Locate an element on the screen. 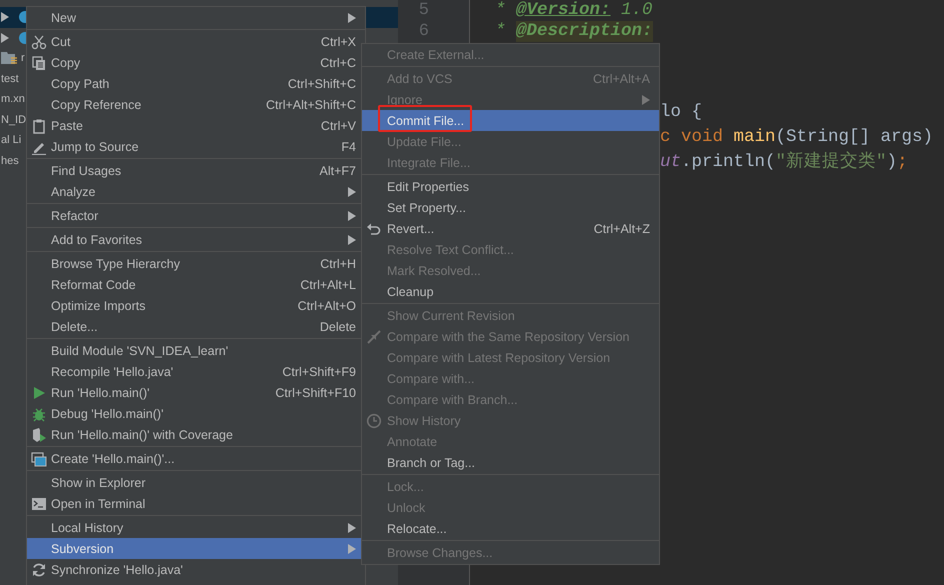  menu-item: Analyze is located at coordinates (196, 191).